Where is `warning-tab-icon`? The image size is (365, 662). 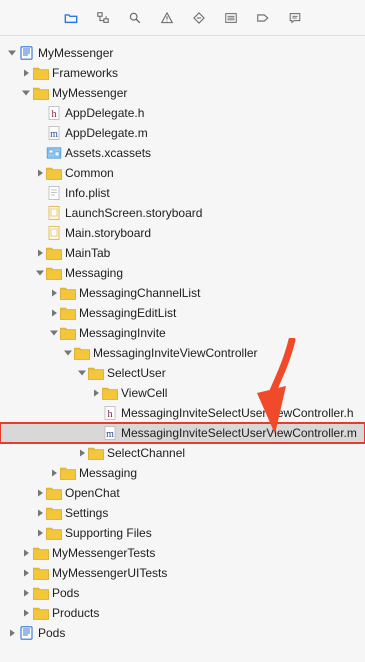
warning-tab-icon is located at coordinates (167, 18).